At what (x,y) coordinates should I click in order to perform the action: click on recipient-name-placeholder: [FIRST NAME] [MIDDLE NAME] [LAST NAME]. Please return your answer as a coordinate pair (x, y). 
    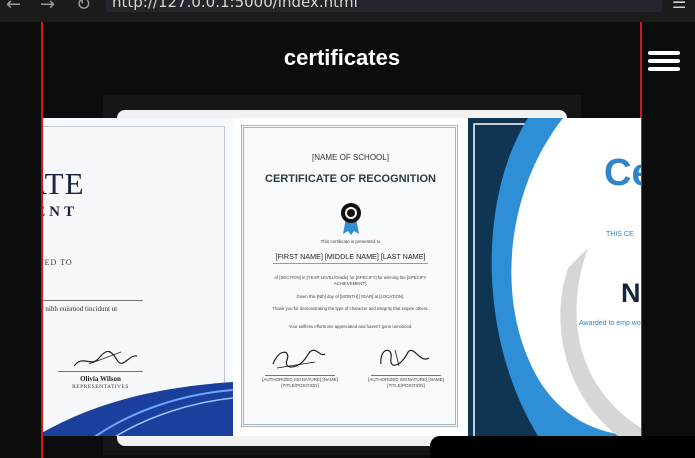
    Looking at the image, I should click on (350, 256).